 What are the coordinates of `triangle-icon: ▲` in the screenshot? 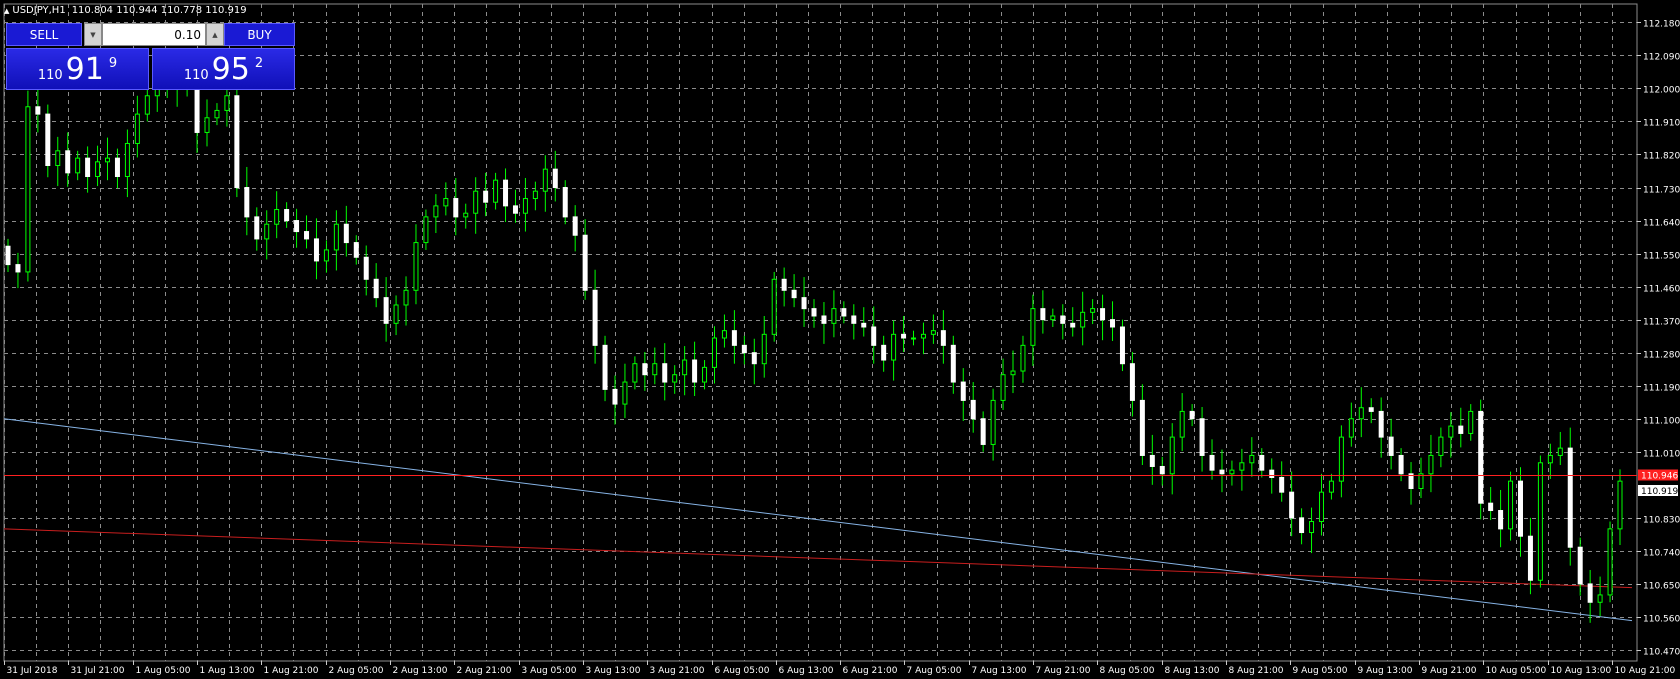 It's located at (7, 11).